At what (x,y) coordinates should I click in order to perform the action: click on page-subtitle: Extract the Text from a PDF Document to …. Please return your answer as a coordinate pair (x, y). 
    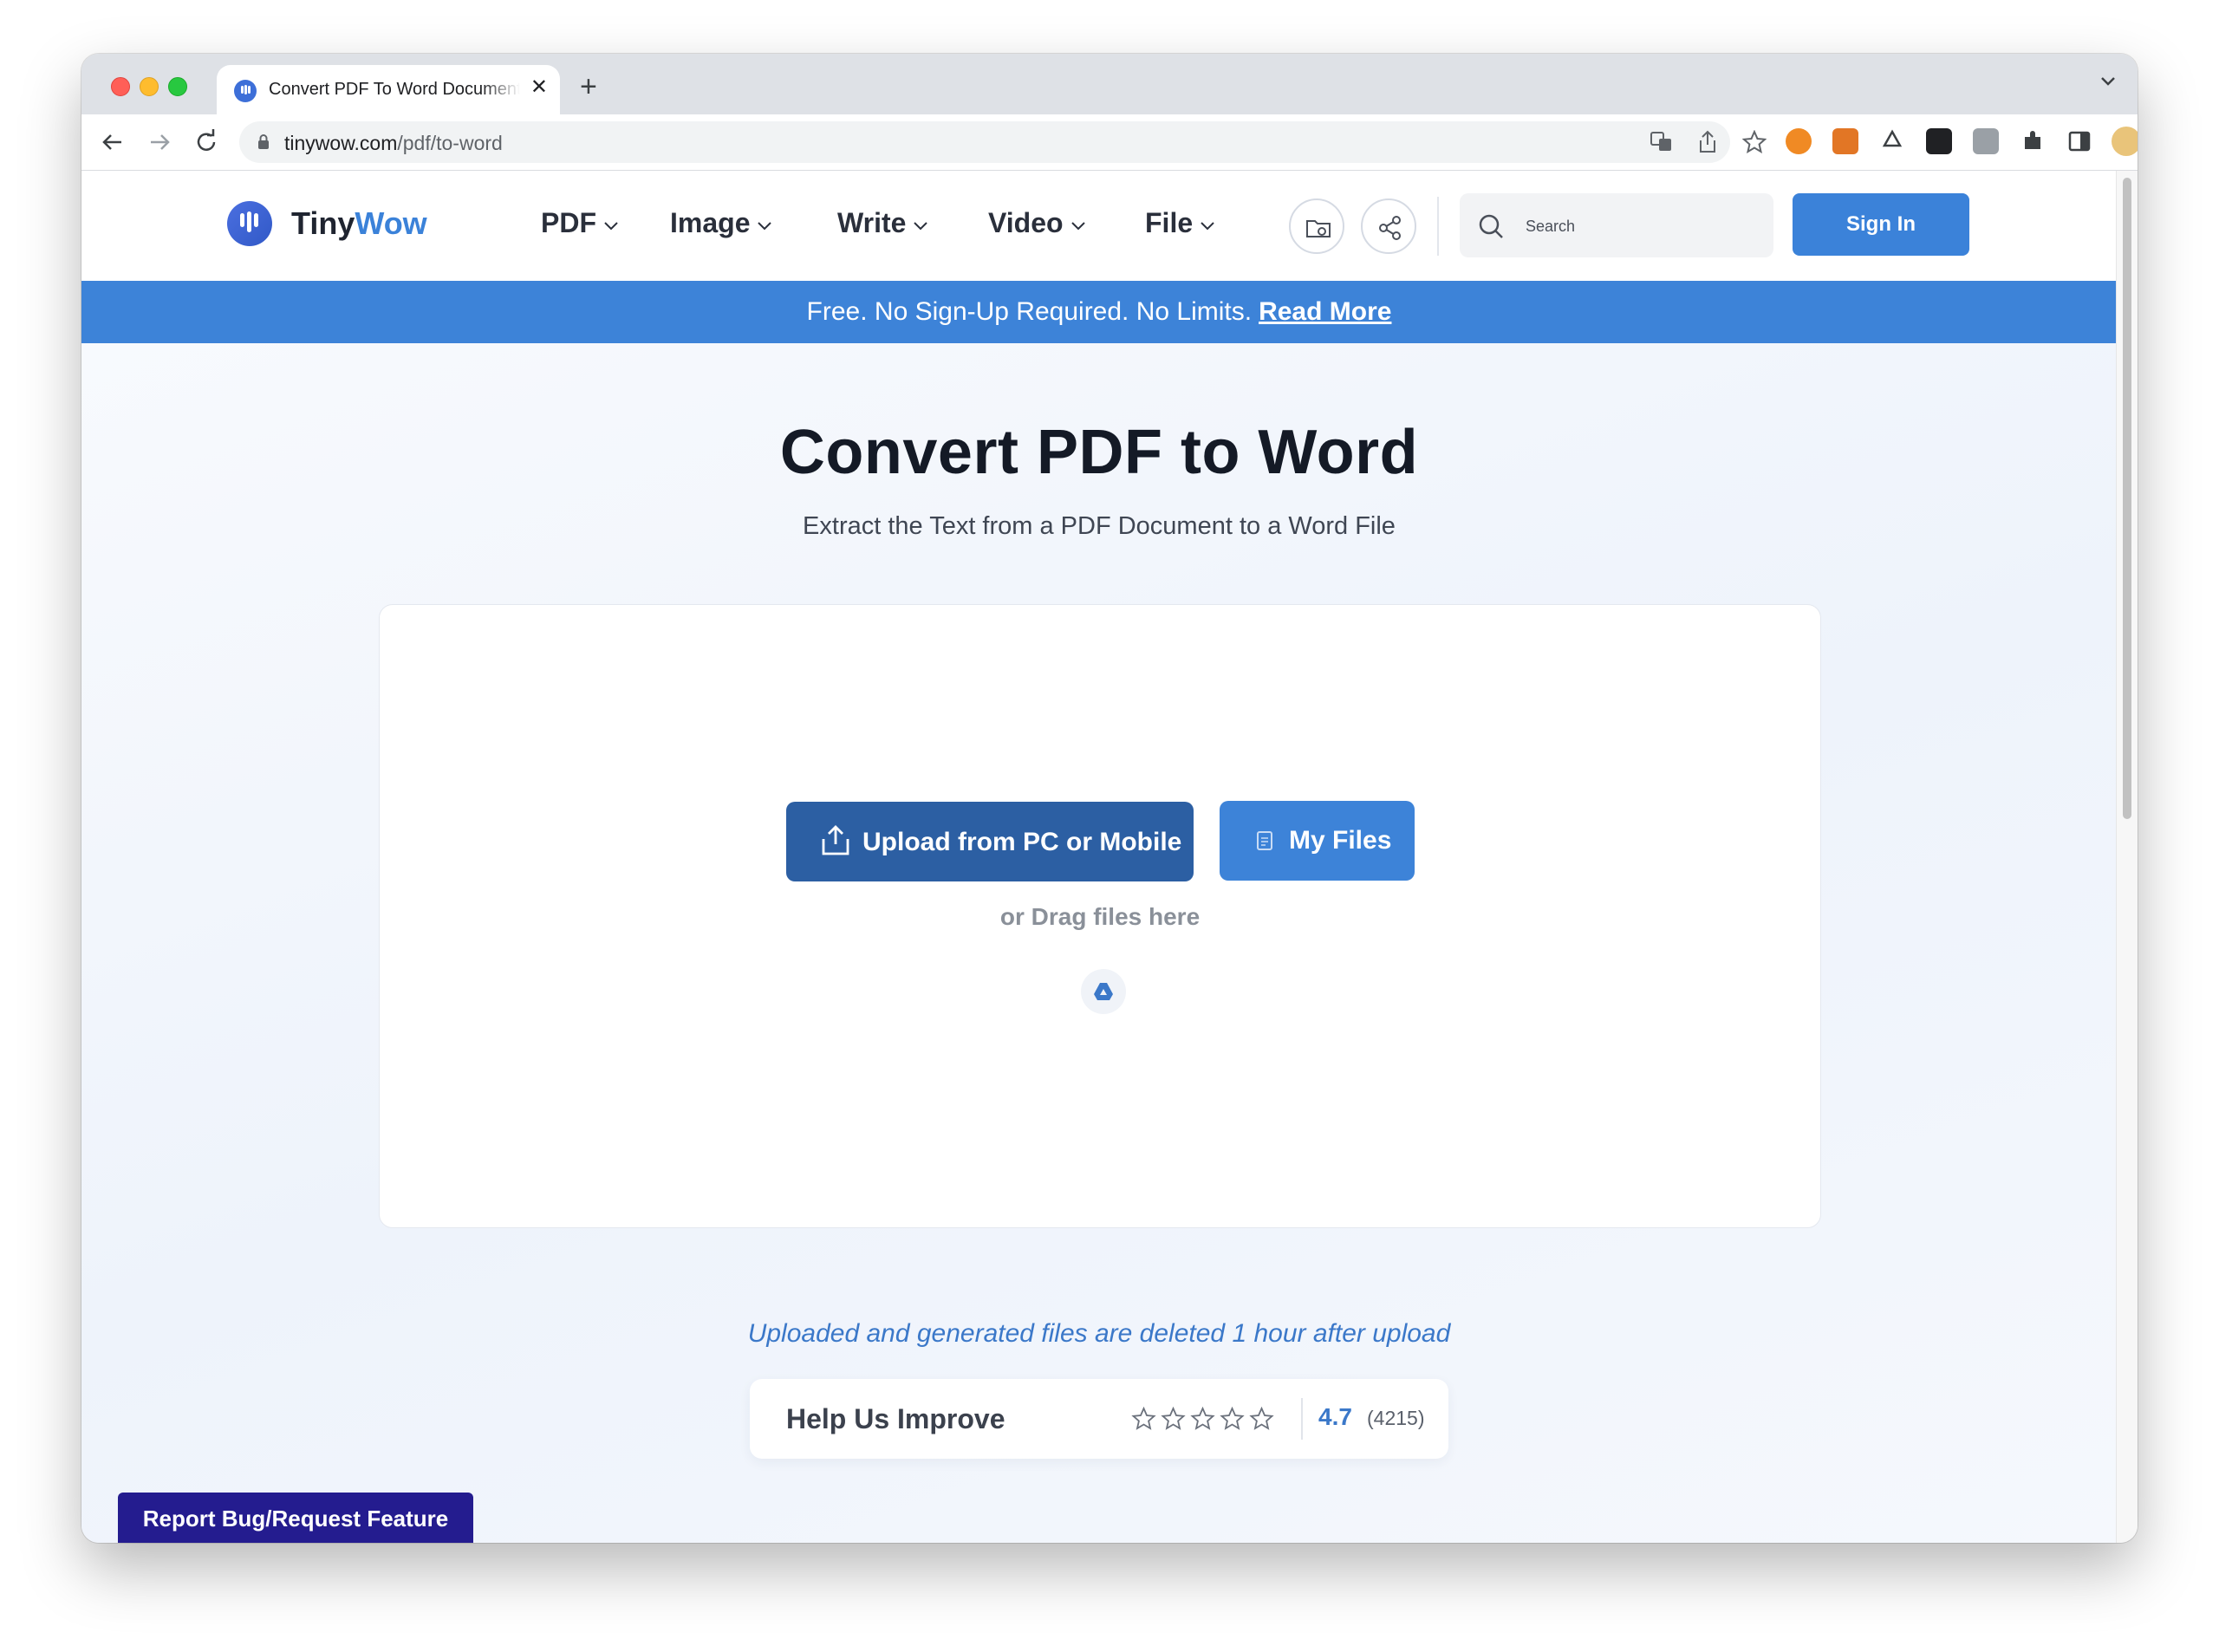
    Looking at the image, I should click on (1099, 526).